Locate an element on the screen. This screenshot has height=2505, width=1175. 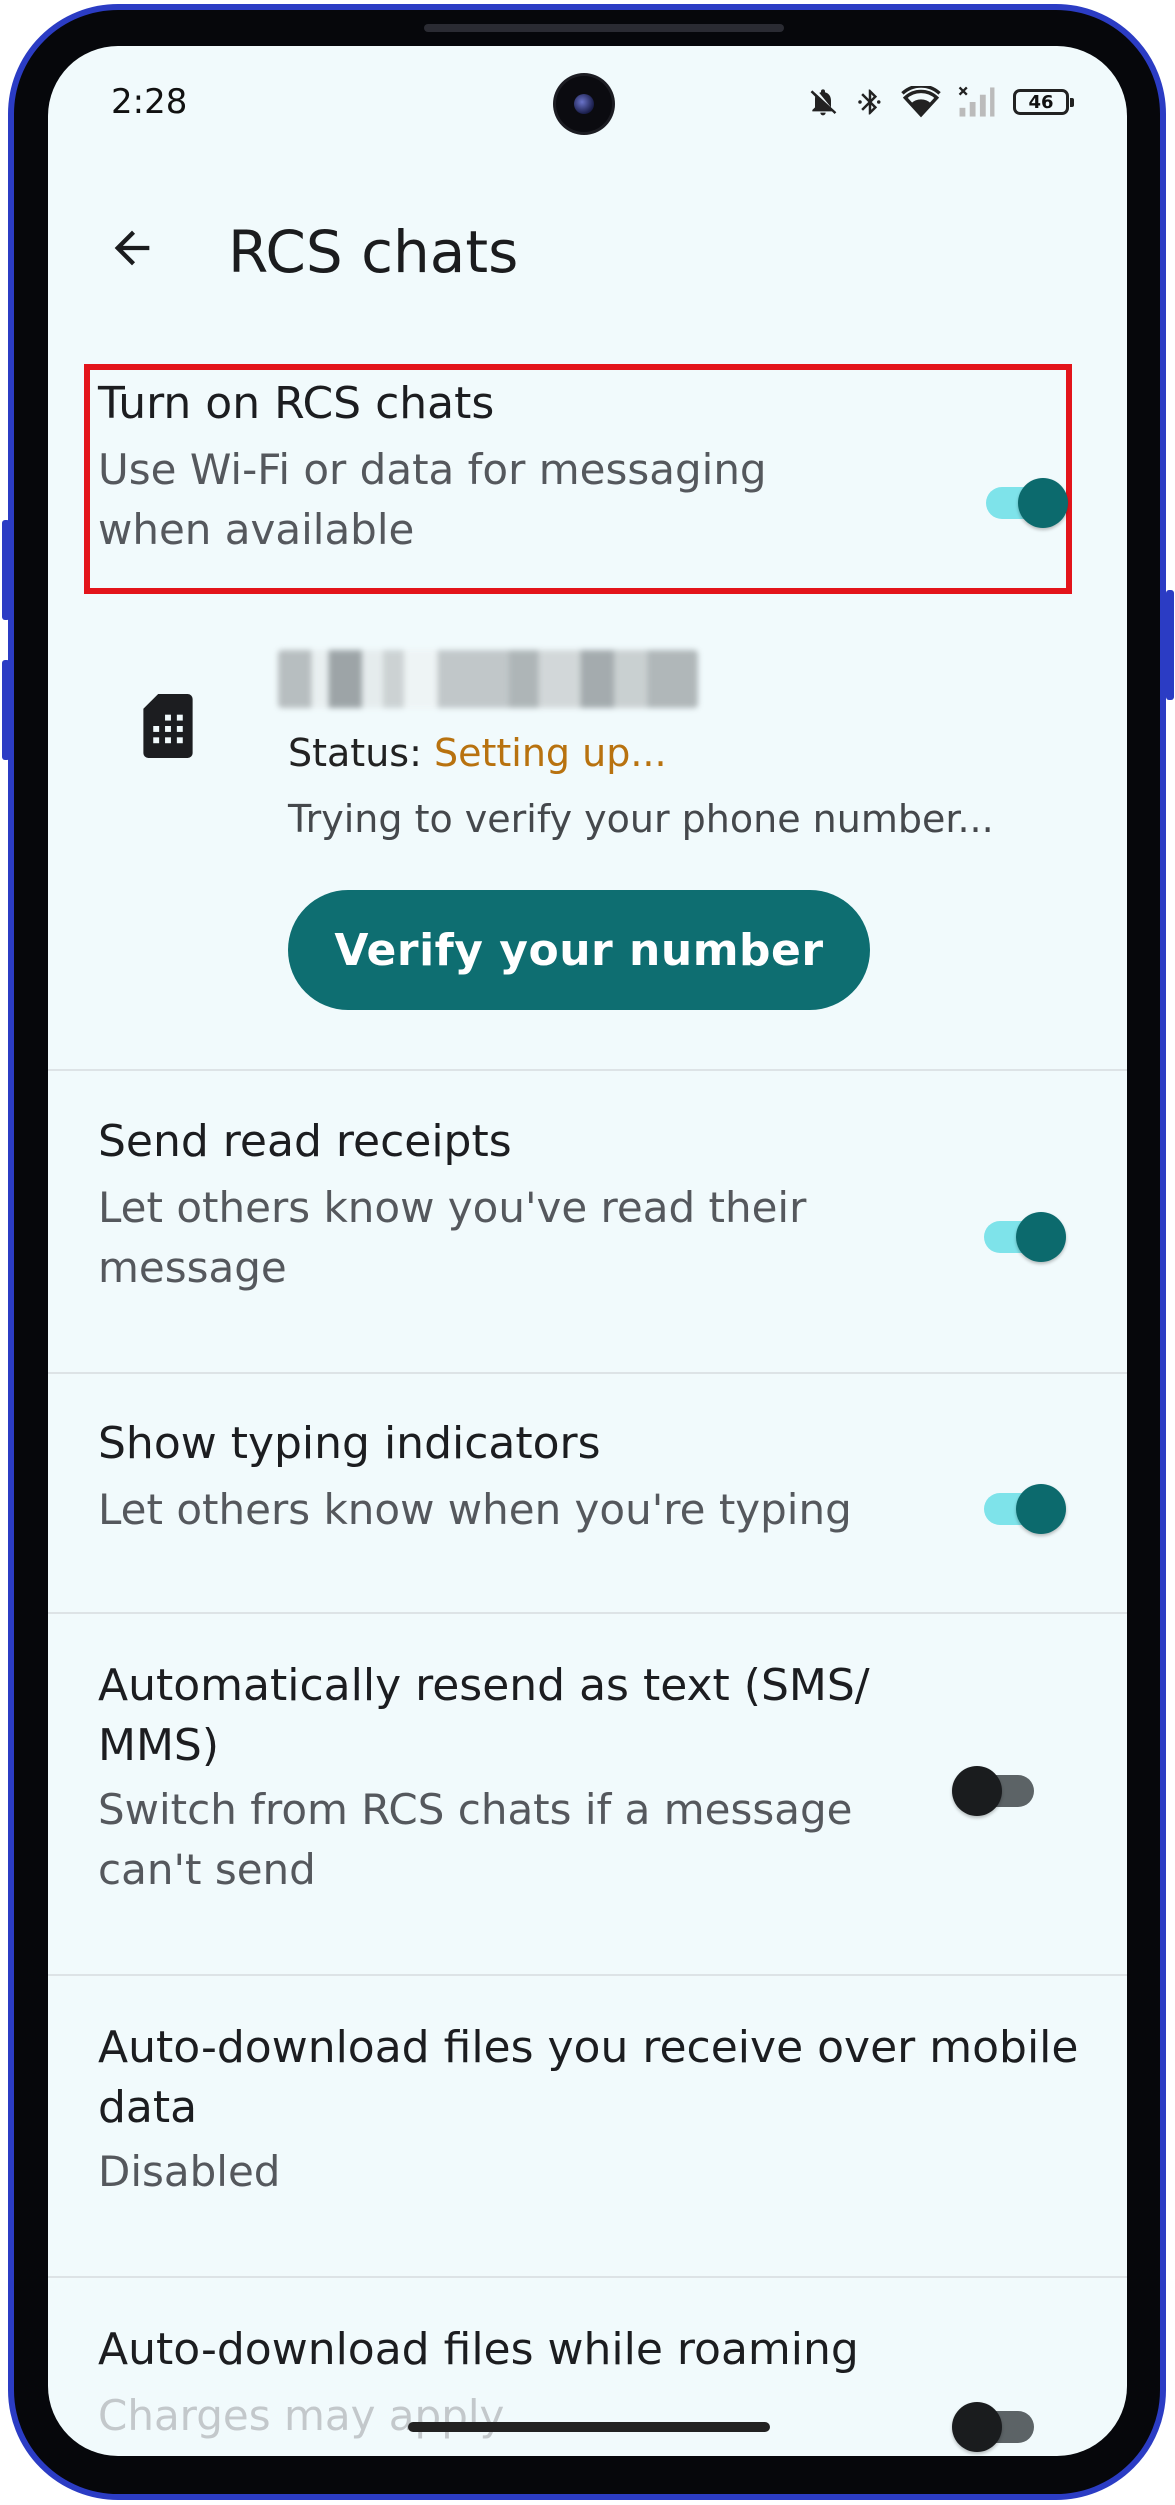
typing-indicators-switch is located at coordinates (1022, 1509).